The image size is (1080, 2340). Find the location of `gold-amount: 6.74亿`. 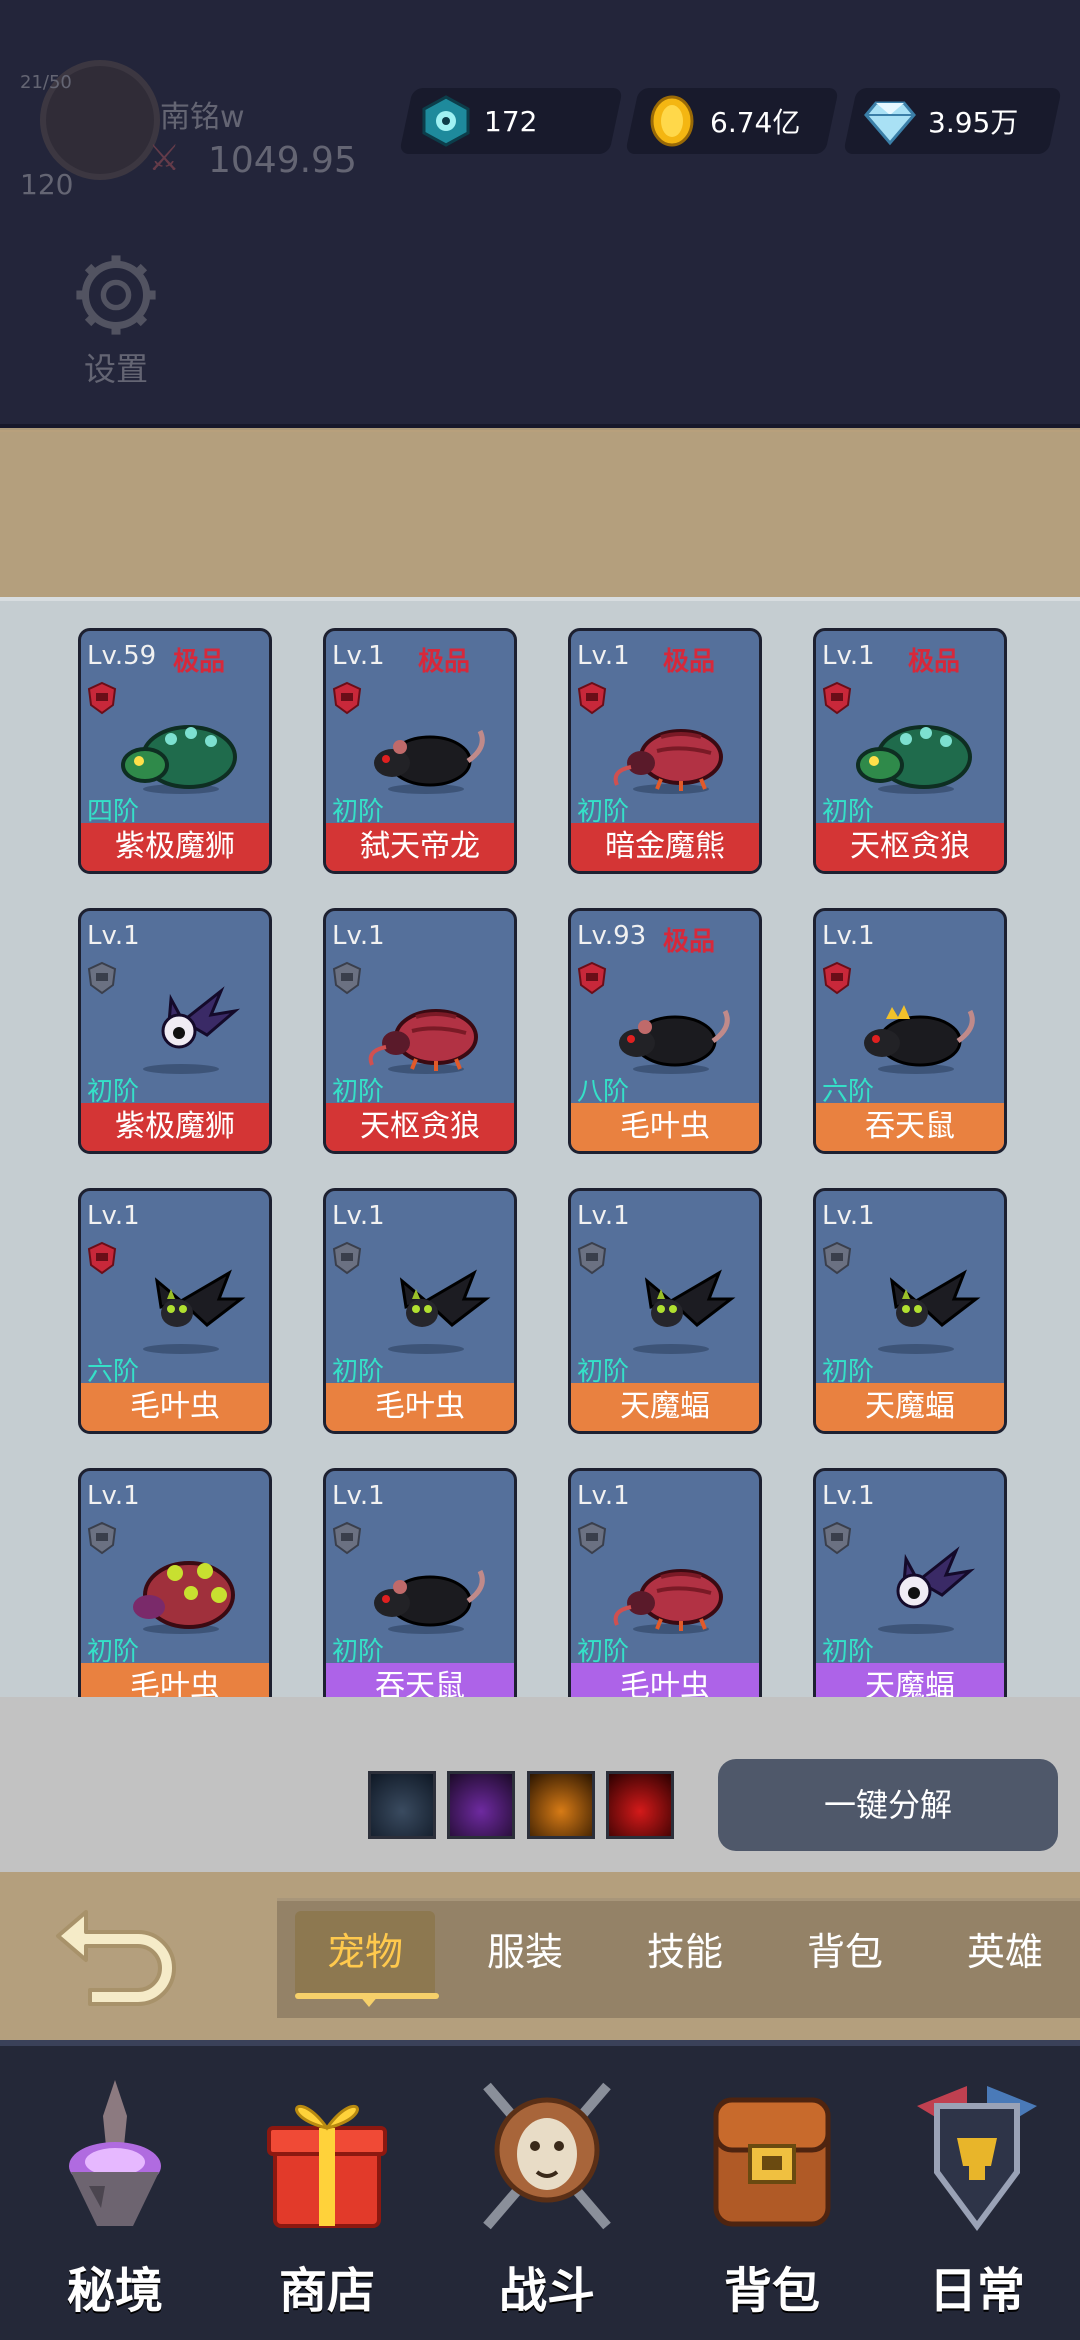

gold-amount: 6.74亿 is located at coordinates (755, 122).